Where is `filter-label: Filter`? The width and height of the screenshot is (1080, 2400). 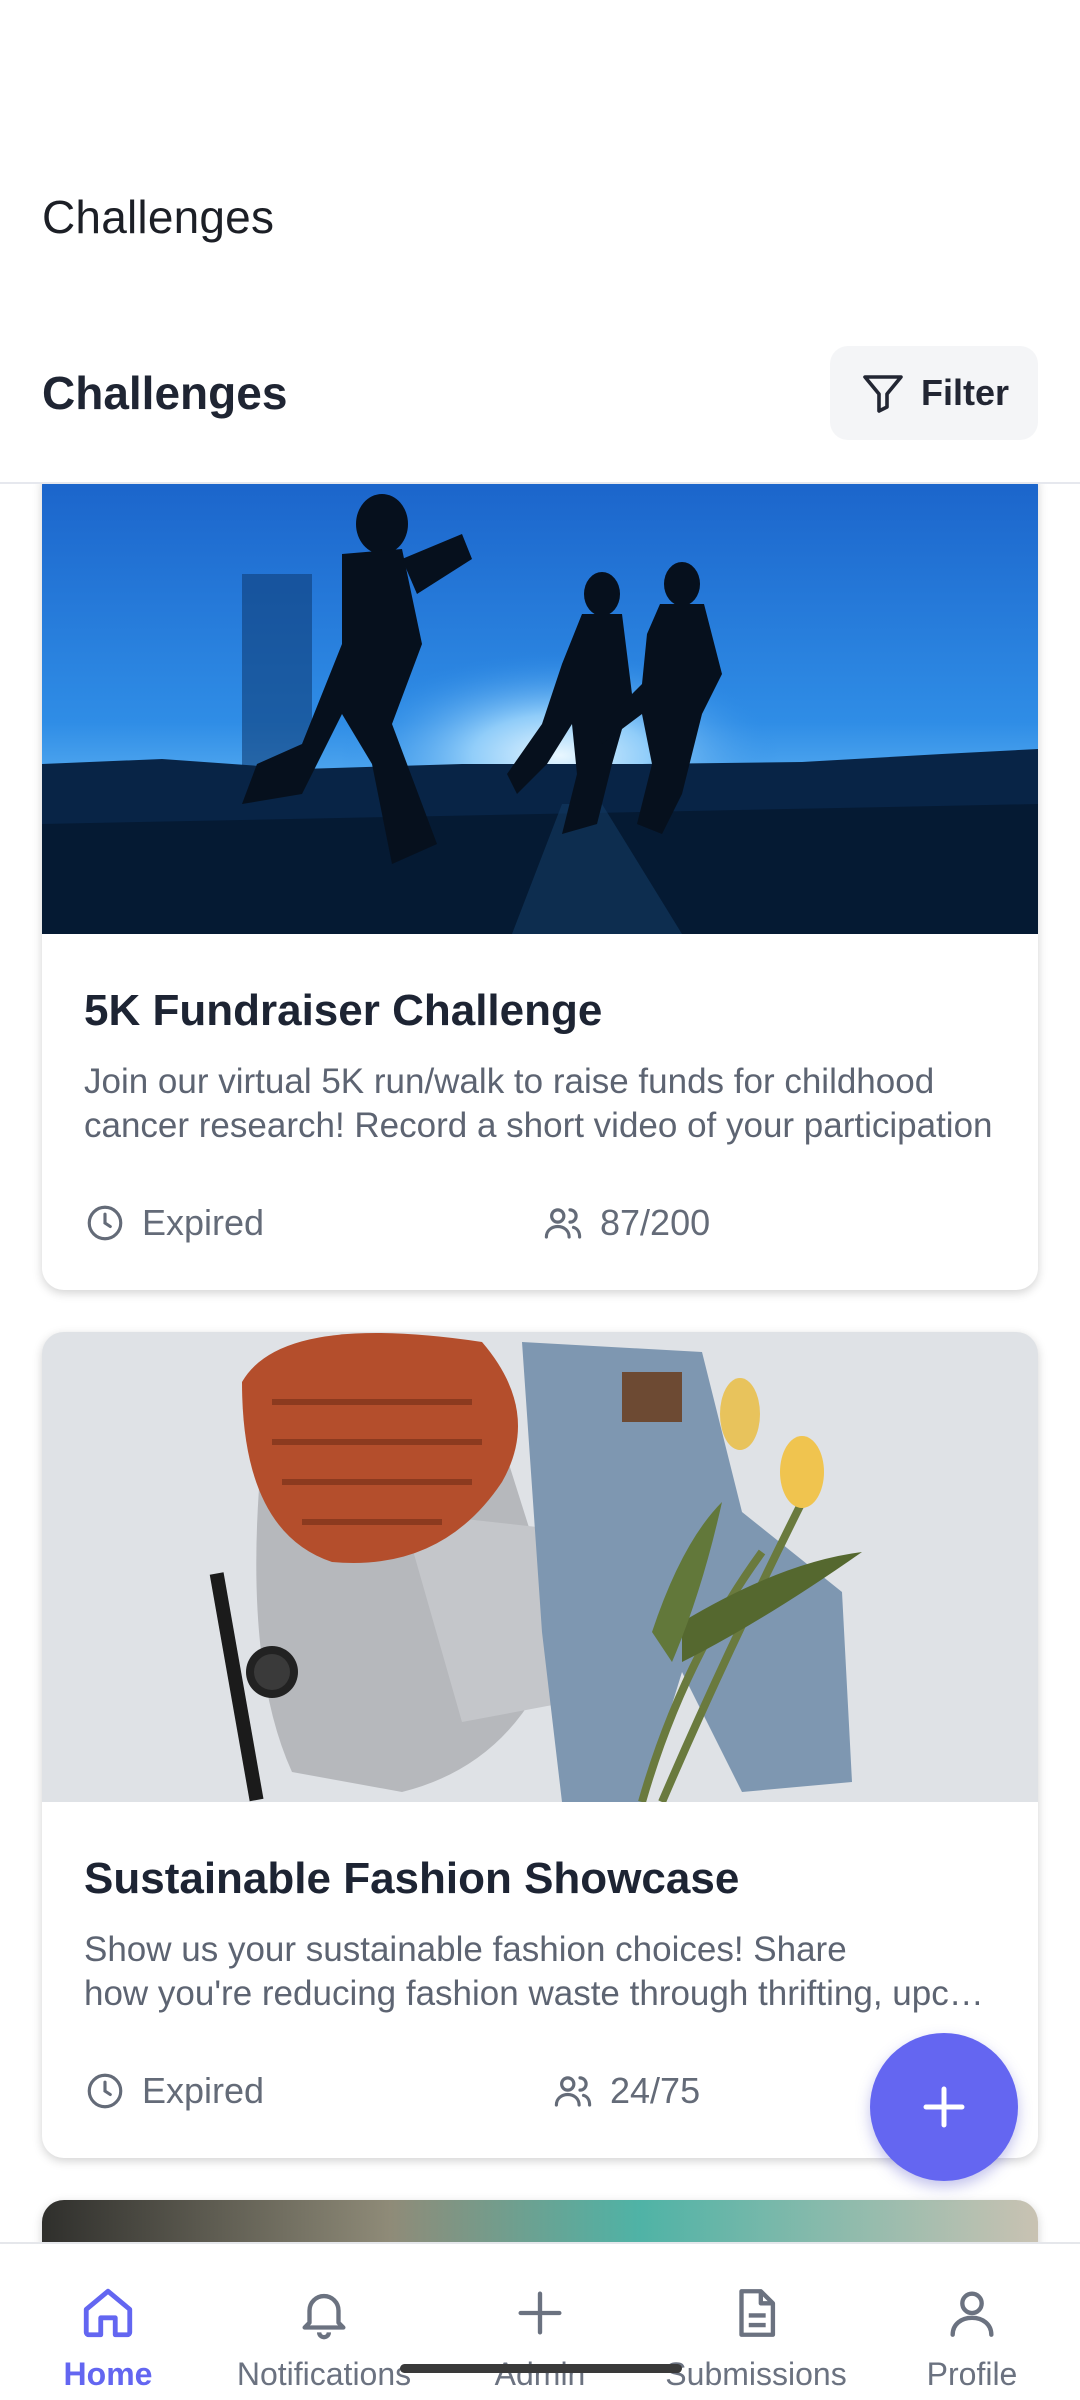
filter-label: Filter is located at coordinates (964, 392).